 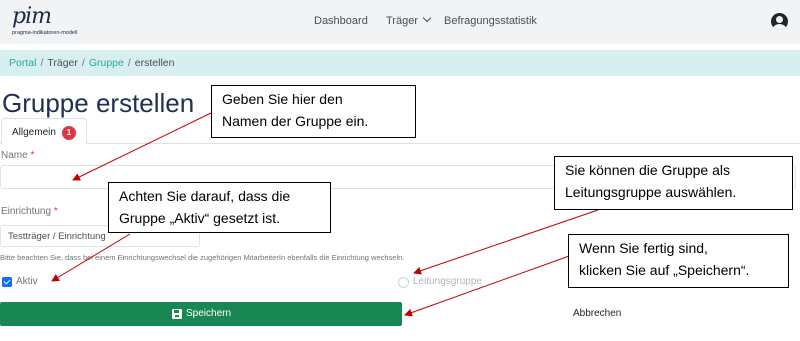 I want to click on page-title: Gruppe erstellen, so click(x=98, y=103).